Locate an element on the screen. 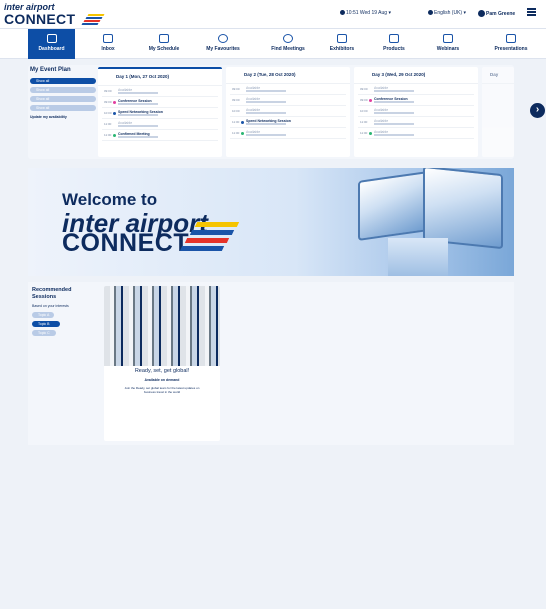 This screenshot has width=546, height=609. schedule-slot: 11:00 Confirmed Meeting is located at coordinates (160, 135).